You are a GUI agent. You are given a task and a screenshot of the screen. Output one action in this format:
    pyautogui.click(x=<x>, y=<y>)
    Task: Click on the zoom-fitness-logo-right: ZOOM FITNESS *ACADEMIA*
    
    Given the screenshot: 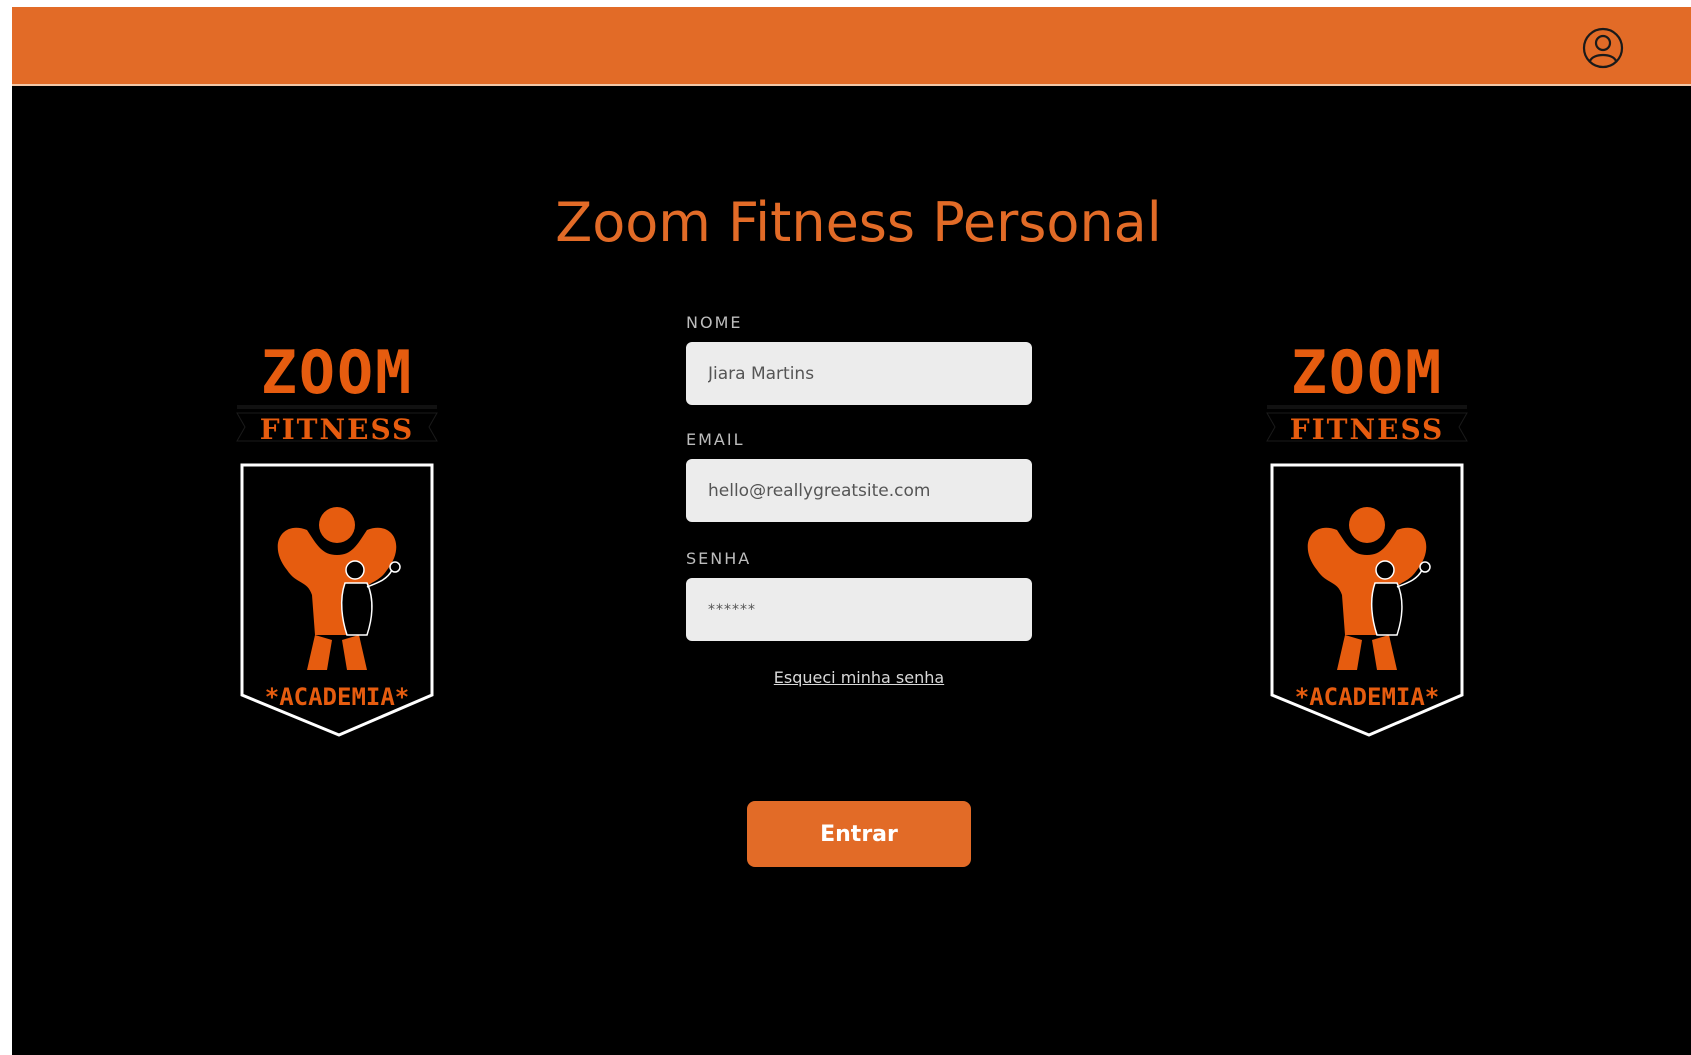 What is the action you would take?
    pyautogui.click(x=1367, y=537)
    